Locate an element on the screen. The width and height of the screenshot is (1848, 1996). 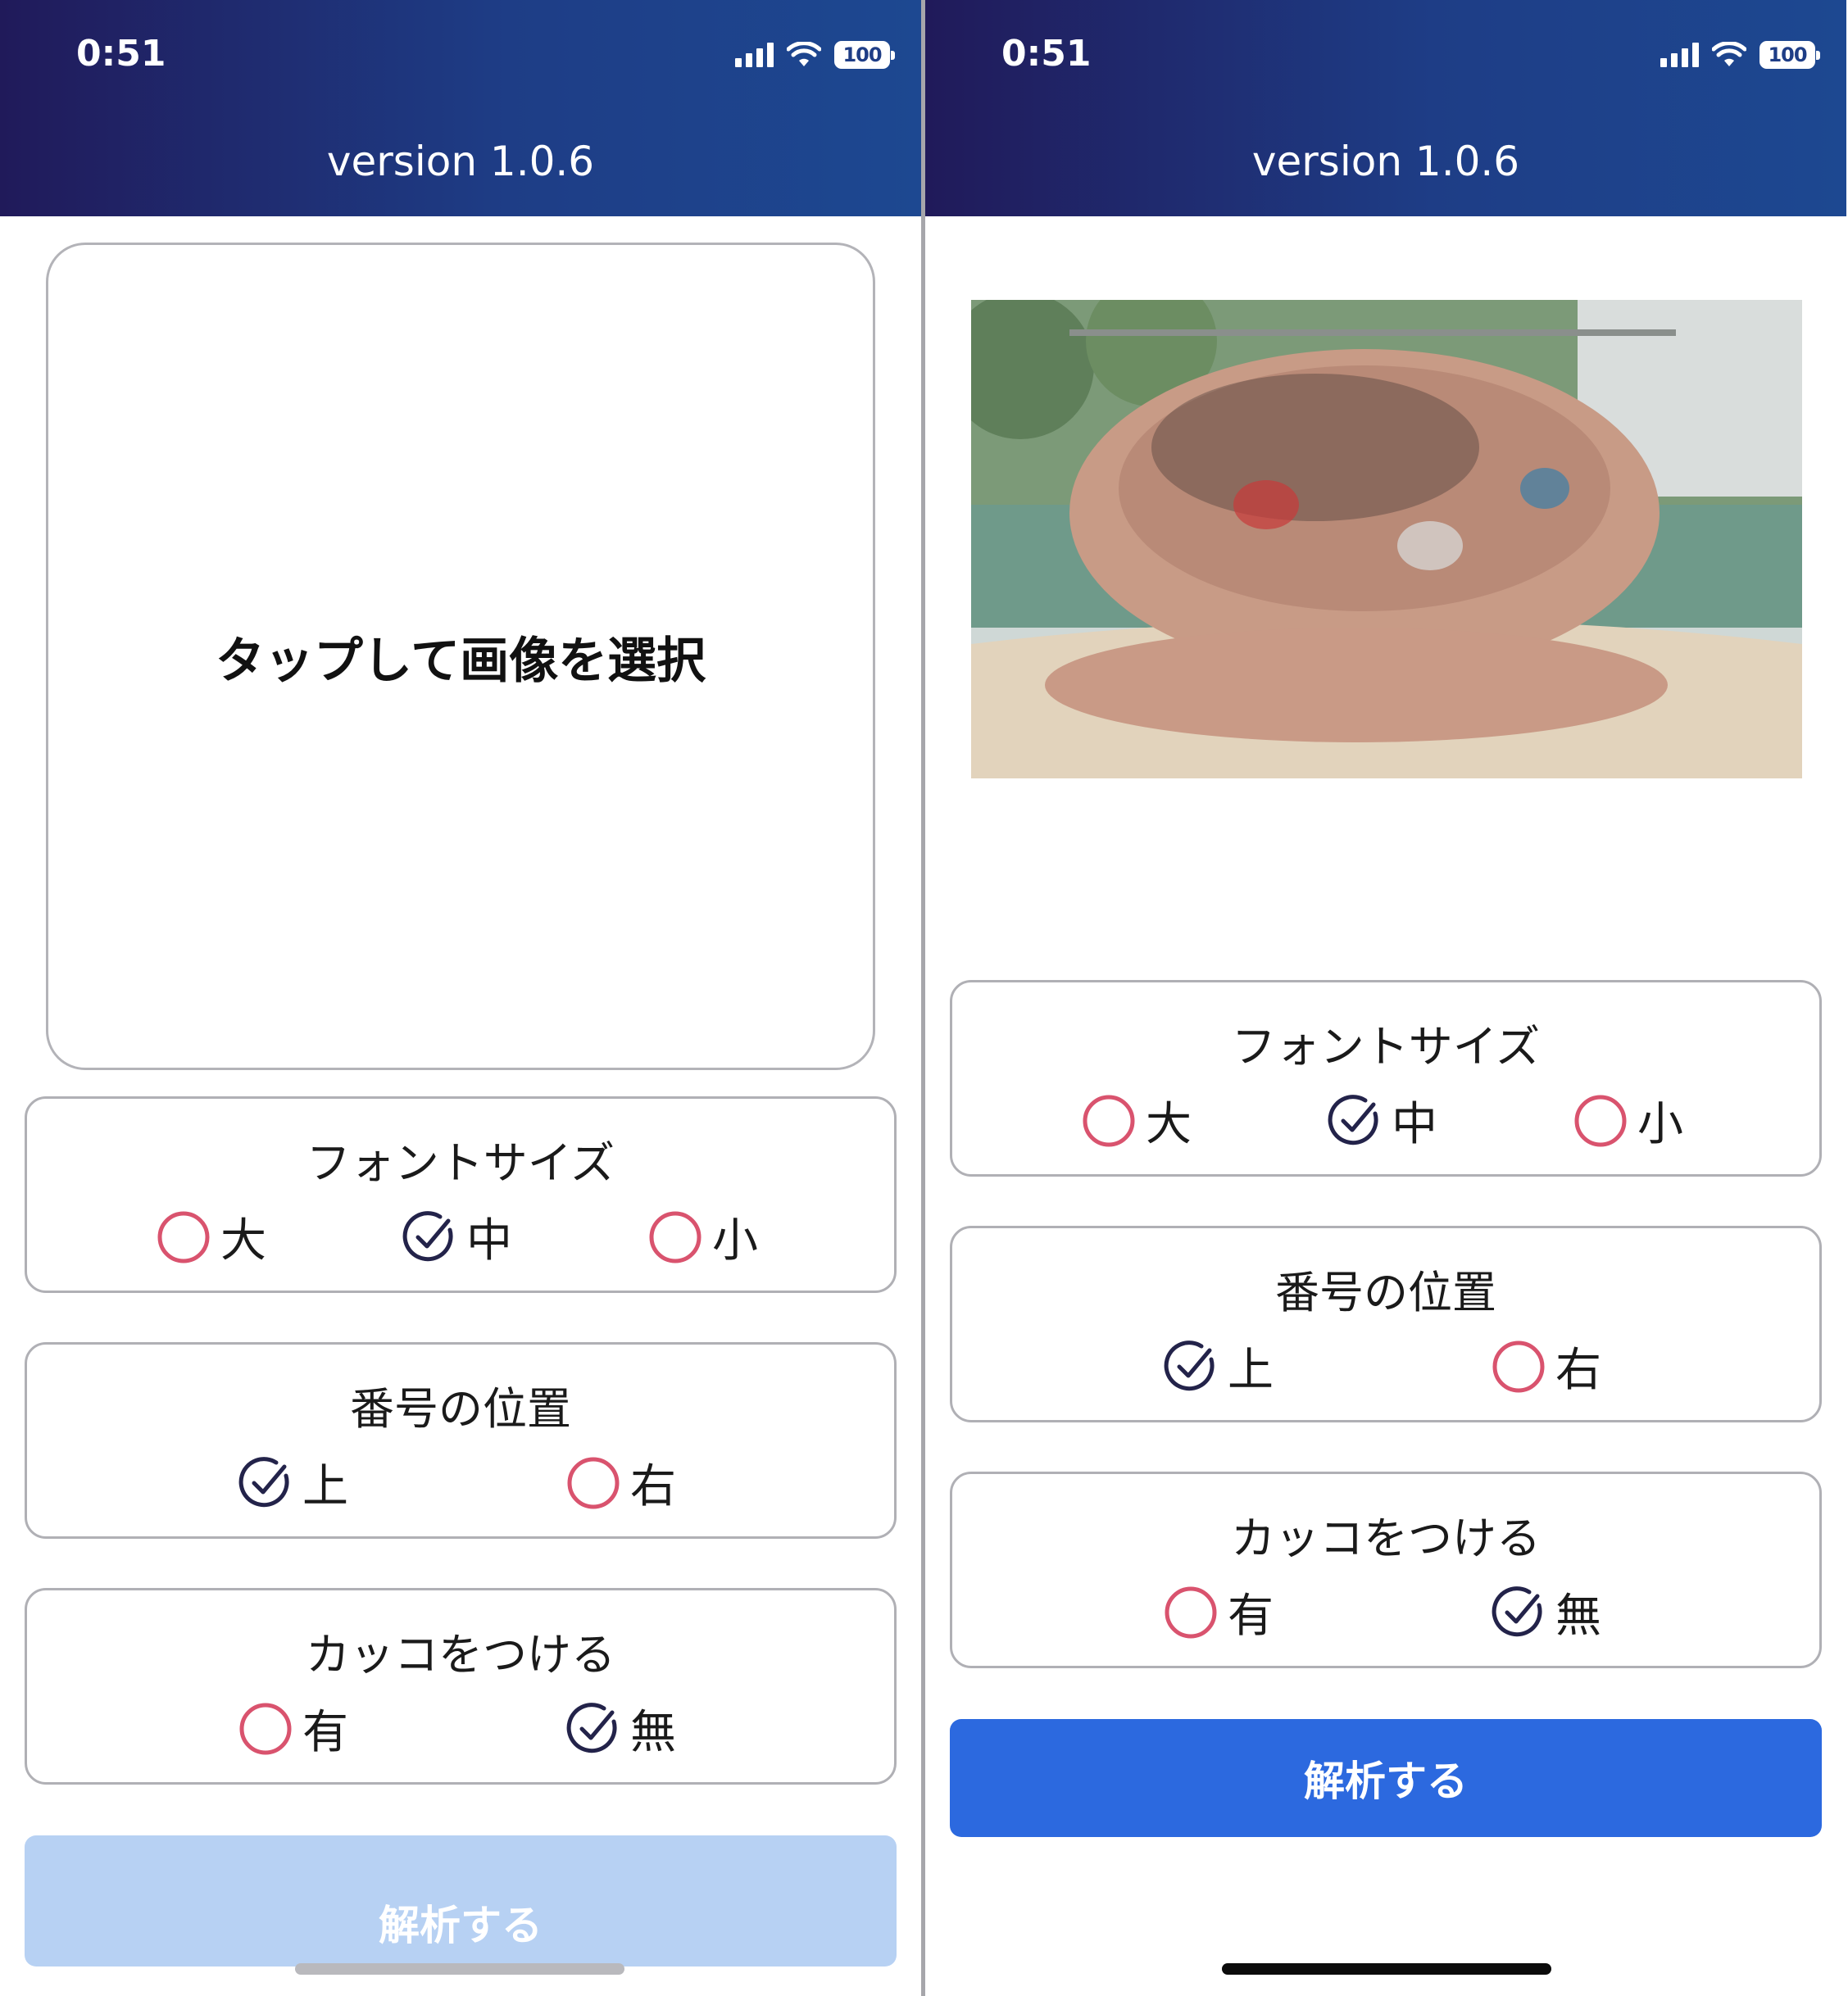
selected-photo is located at coordinates (1386, 539).